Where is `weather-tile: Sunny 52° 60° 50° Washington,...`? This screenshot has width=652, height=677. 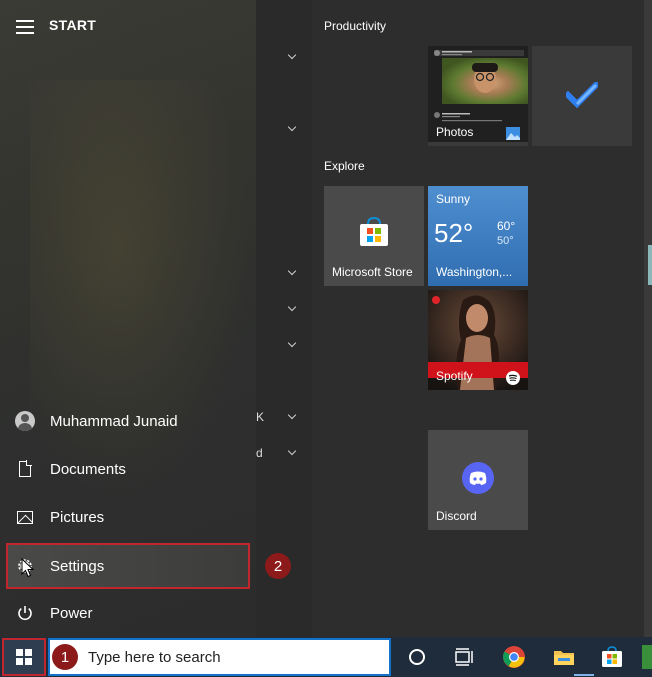 weather-tile: Sunny 52° 60° 50° Washington,... is located at coordinates (478, 236).